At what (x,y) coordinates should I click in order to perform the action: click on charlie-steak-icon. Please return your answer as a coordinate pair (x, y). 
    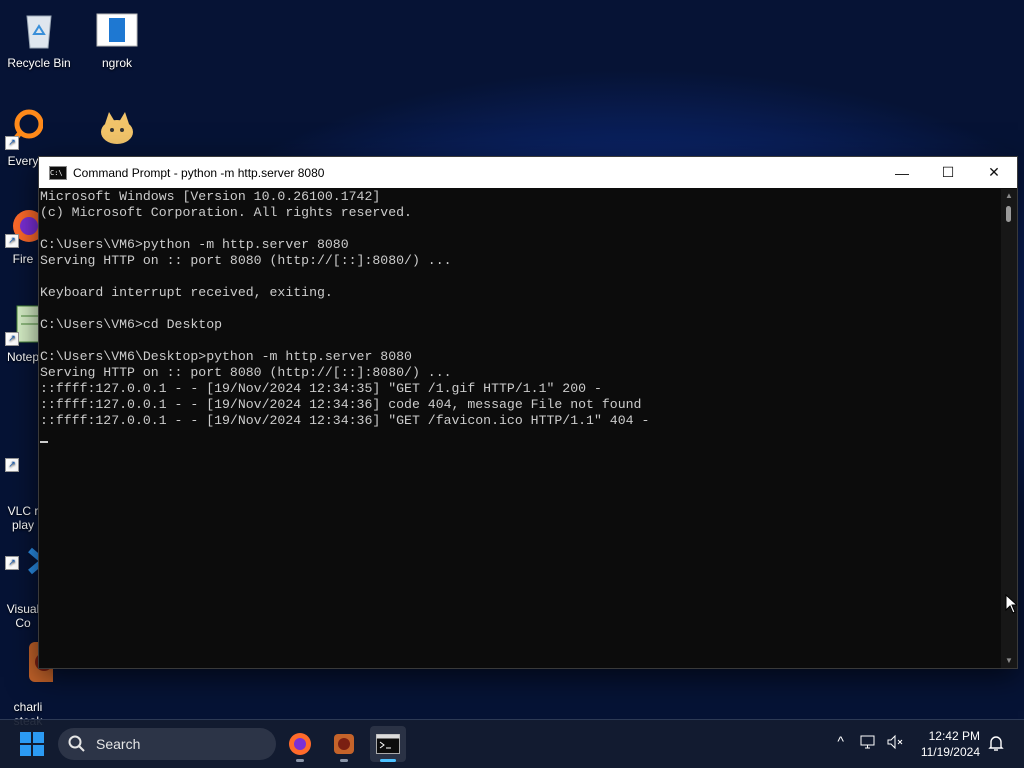
    Looking at the image, I should click on (344, 744).